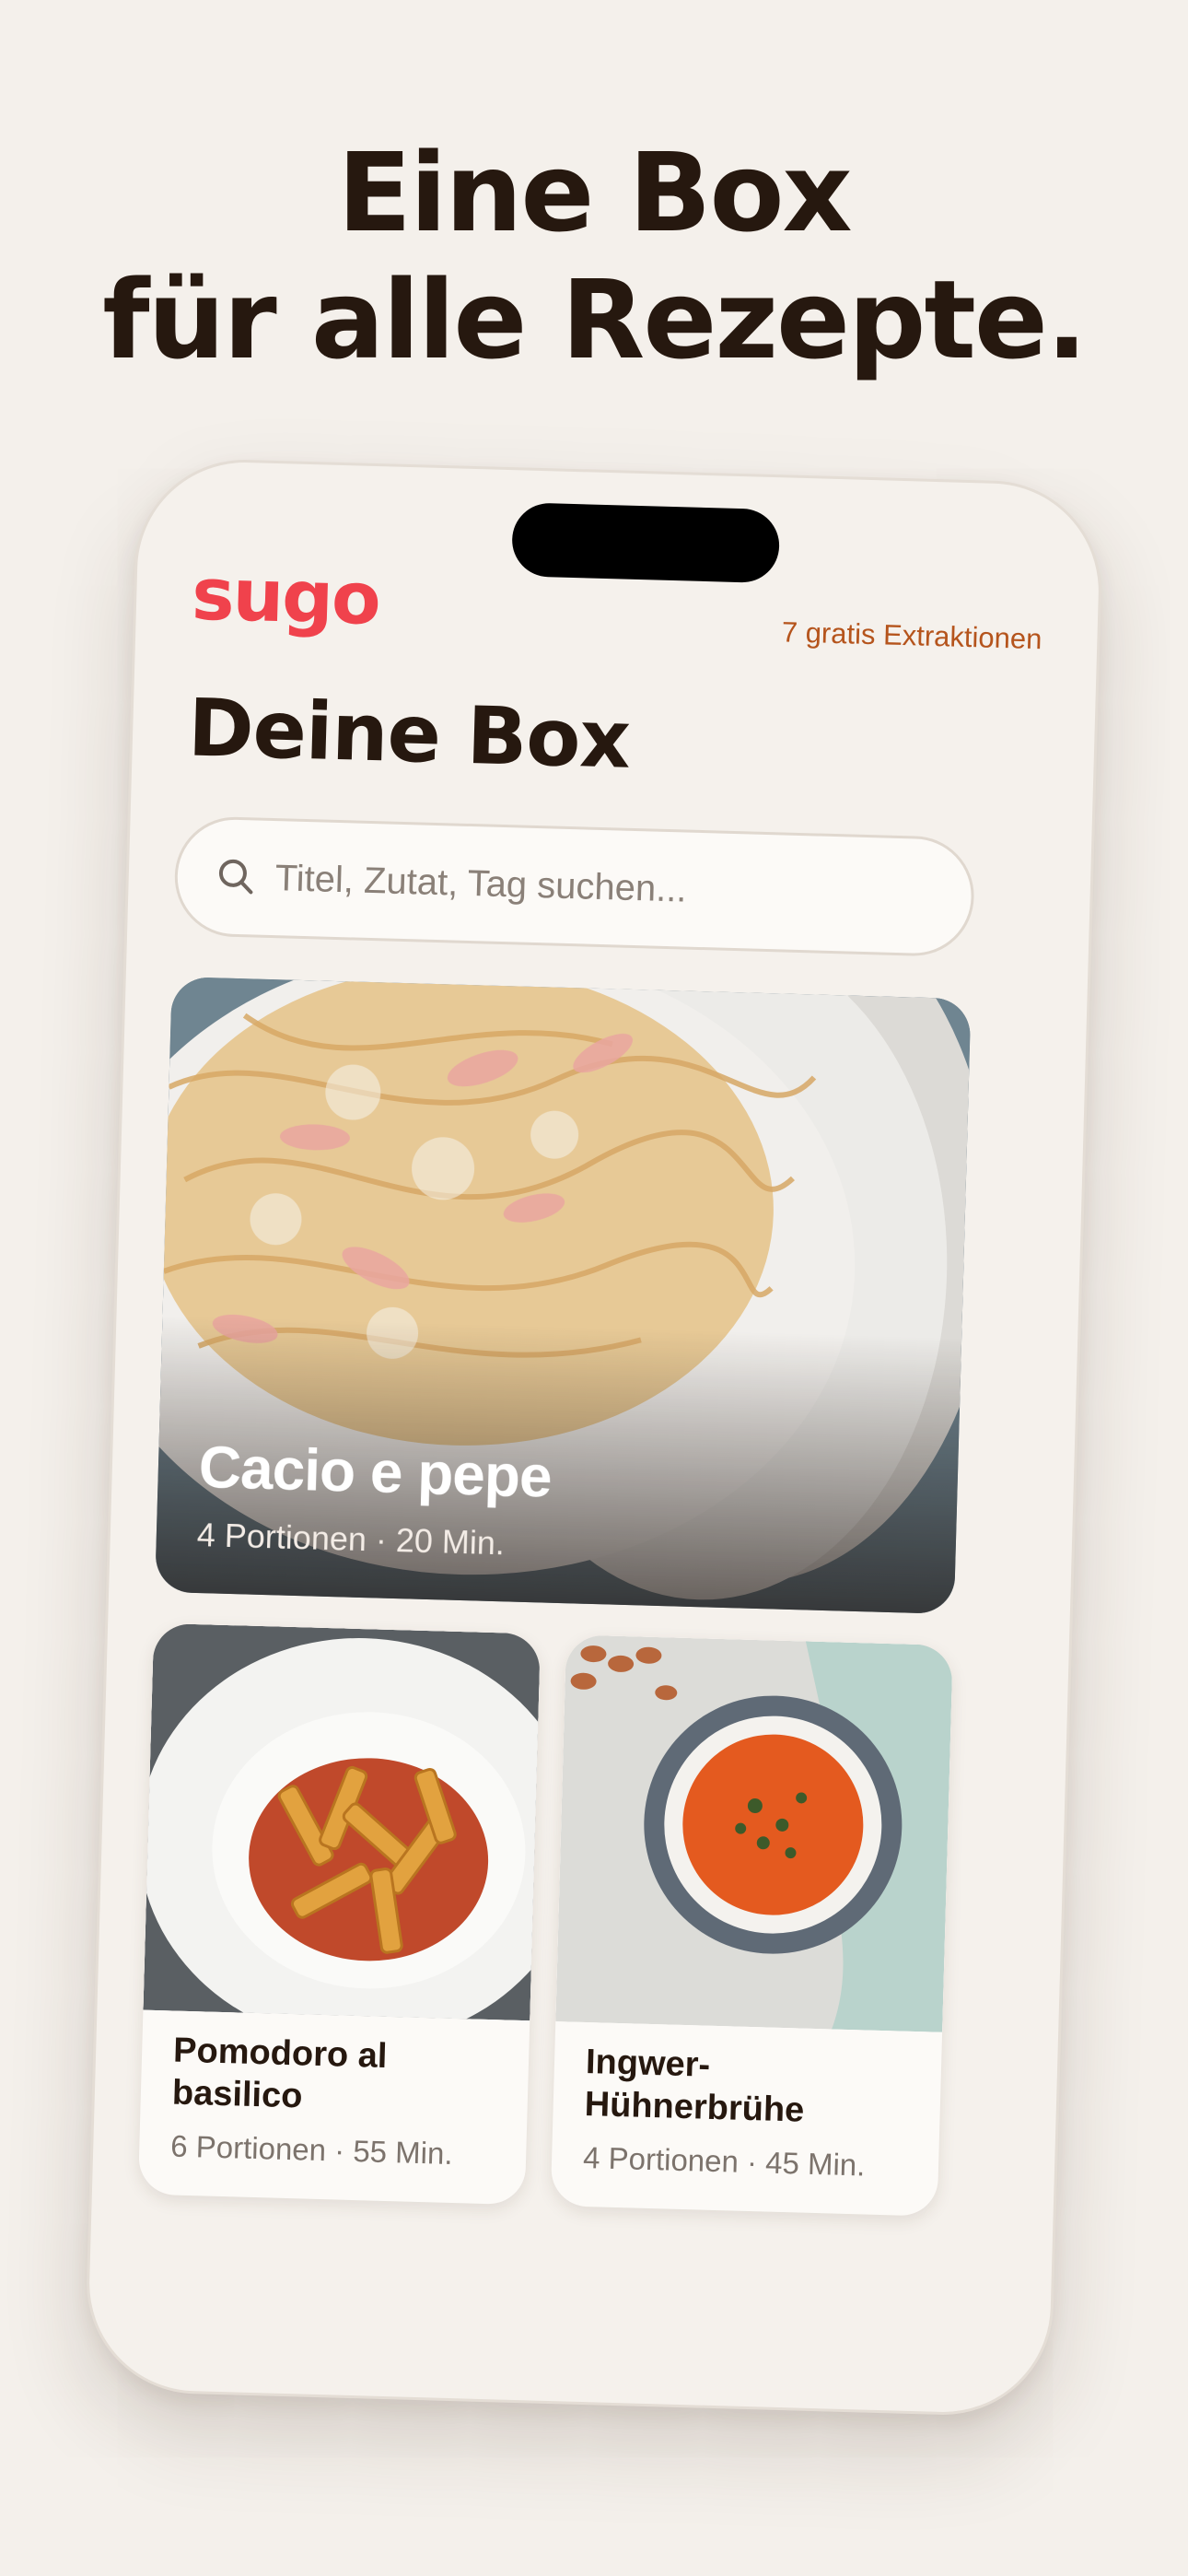  What do you see at coordinates (235, 876) in the screenshot?
I see `search-icon` at bounding box center [235, 876].